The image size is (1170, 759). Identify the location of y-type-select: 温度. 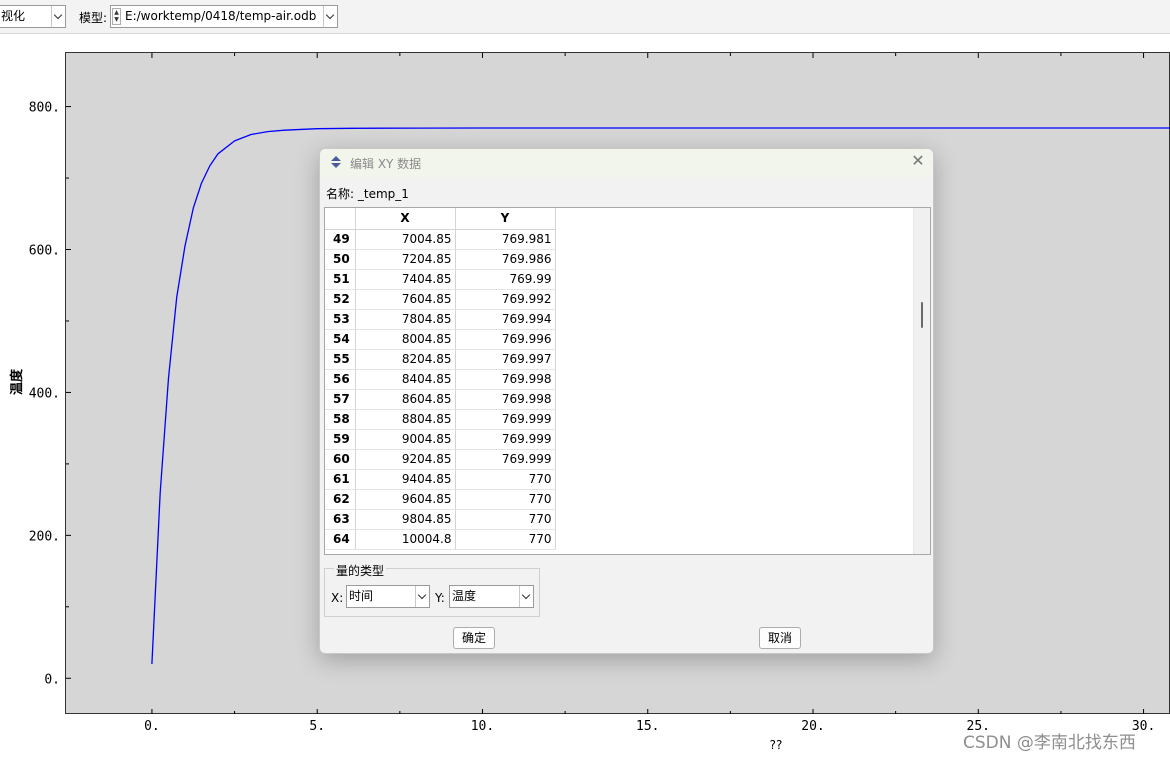
(491, 596).